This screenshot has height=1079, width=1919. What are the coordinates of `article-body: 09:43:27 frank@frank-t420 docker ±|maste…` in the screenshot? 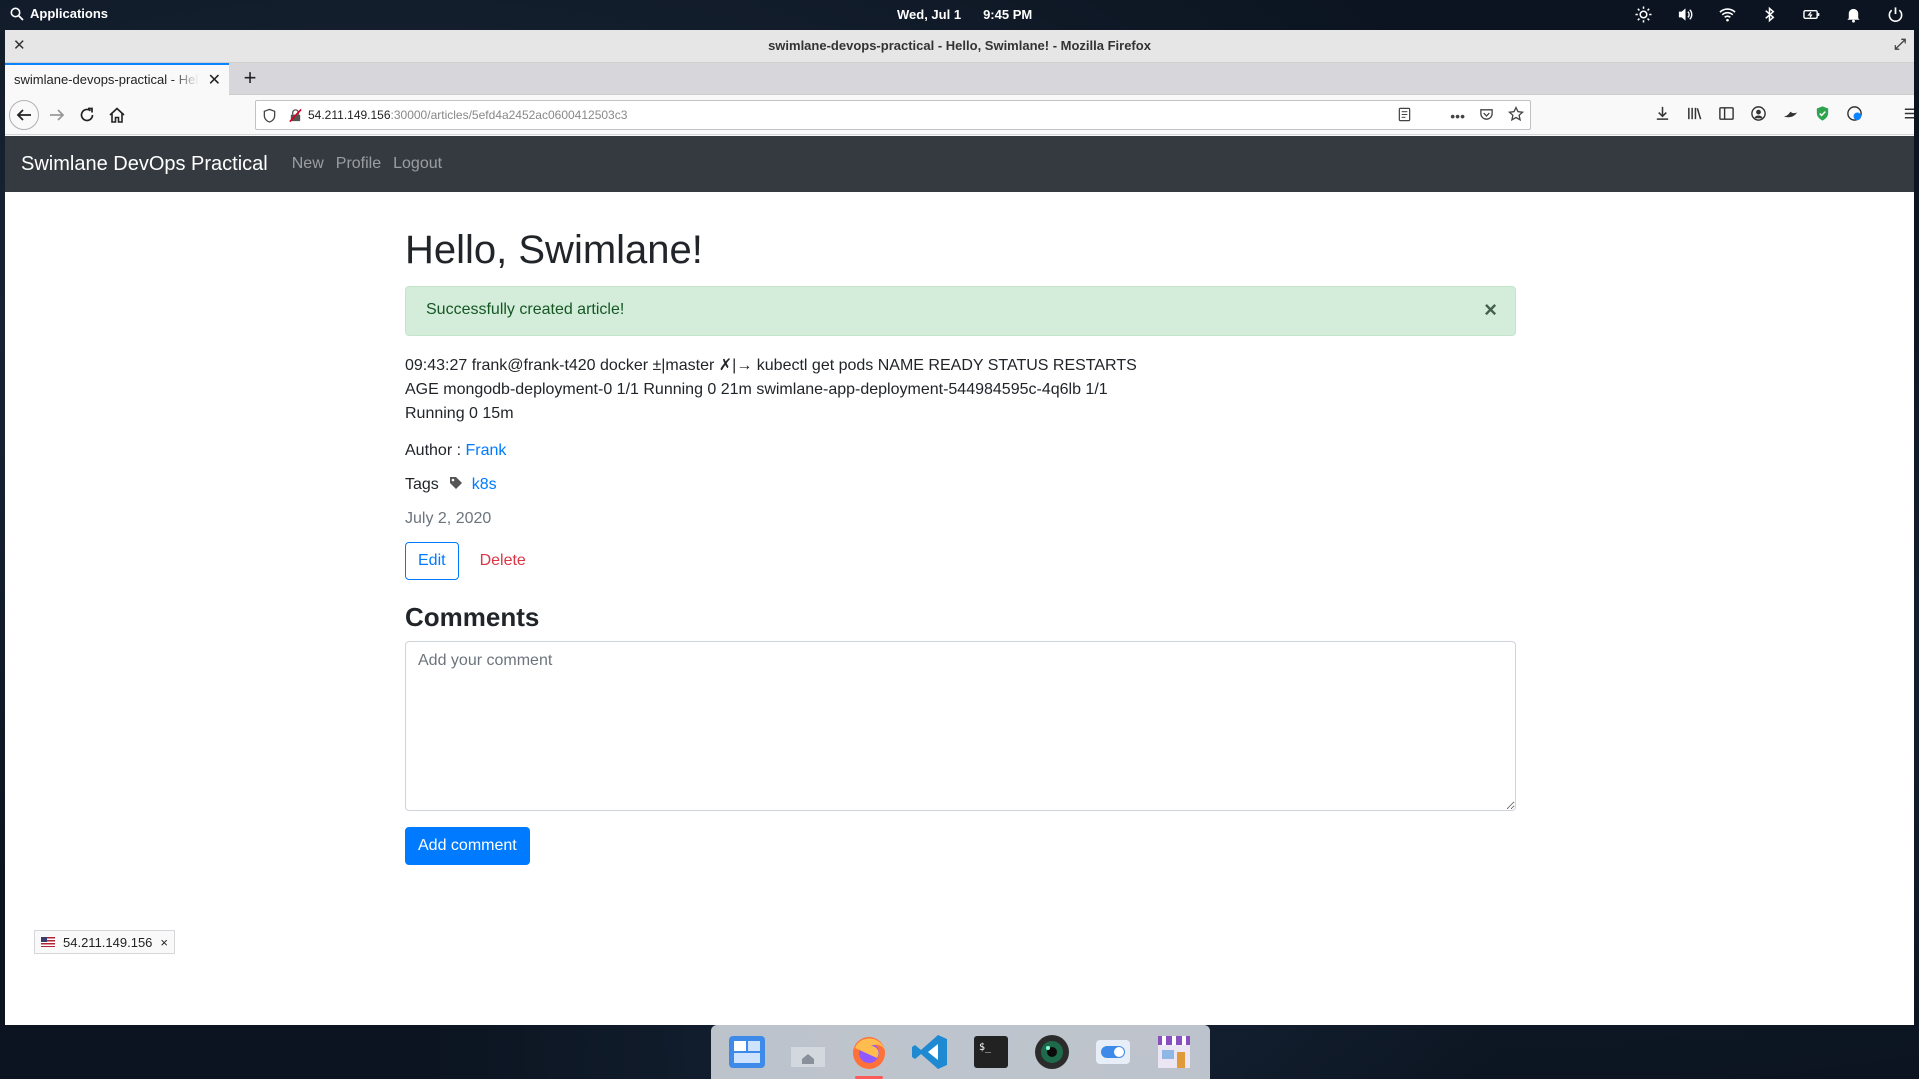 It's located at (771, 389).